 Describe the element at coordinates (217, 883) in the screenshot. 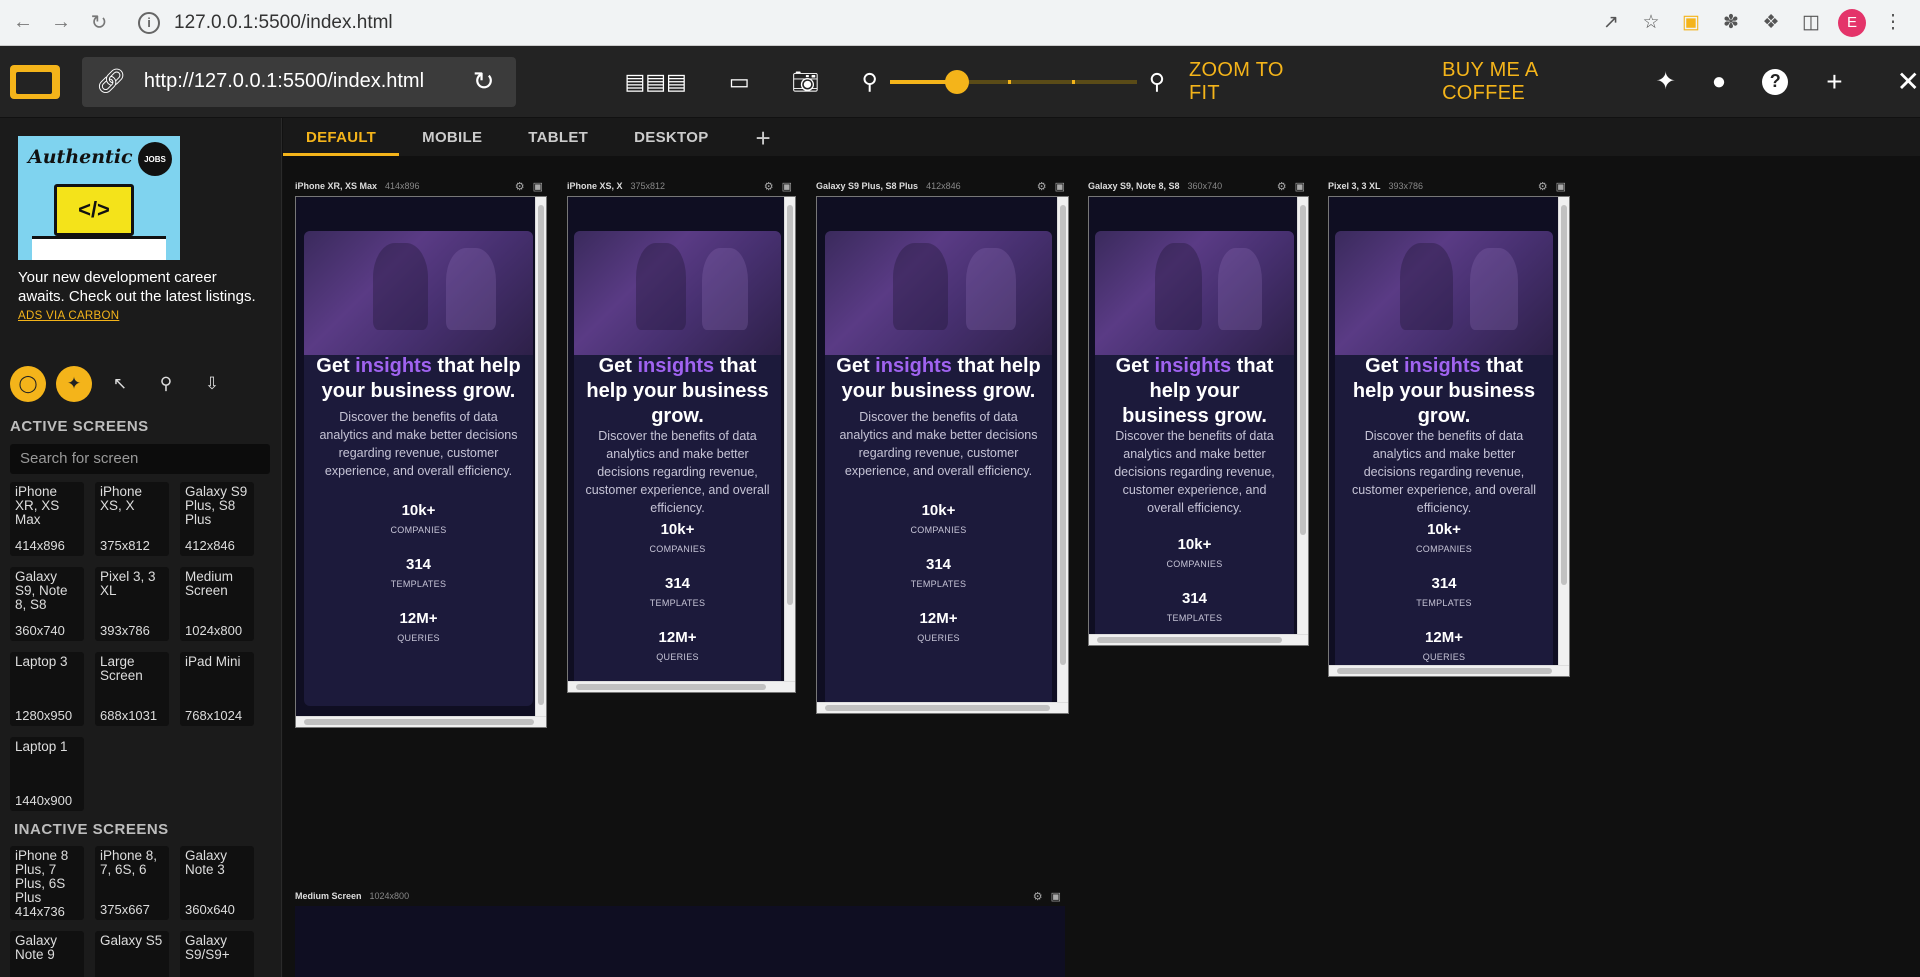

I see `screen-card: Galaxy Note 3 360x640` at that location.